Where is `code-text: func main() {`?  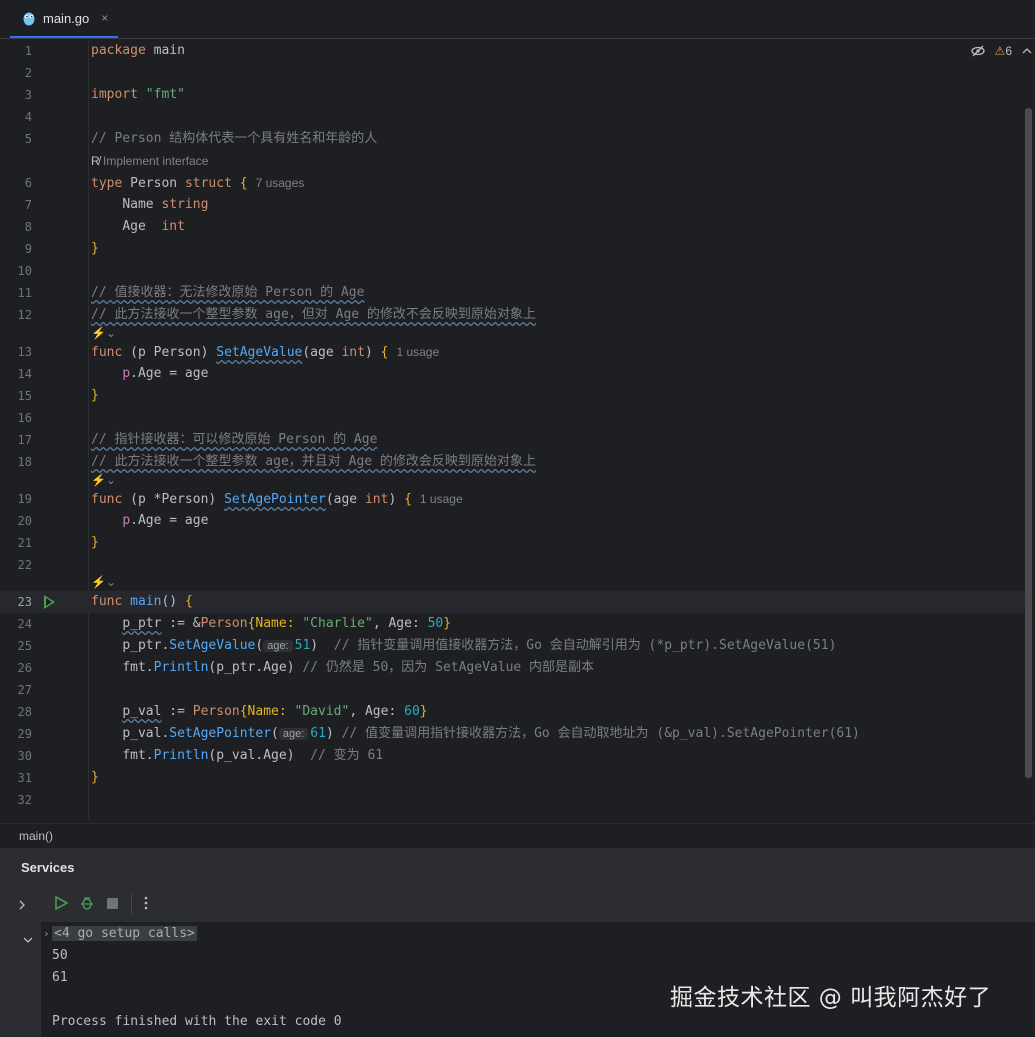 code-text: func main() { is located at coordinates (142, 601).